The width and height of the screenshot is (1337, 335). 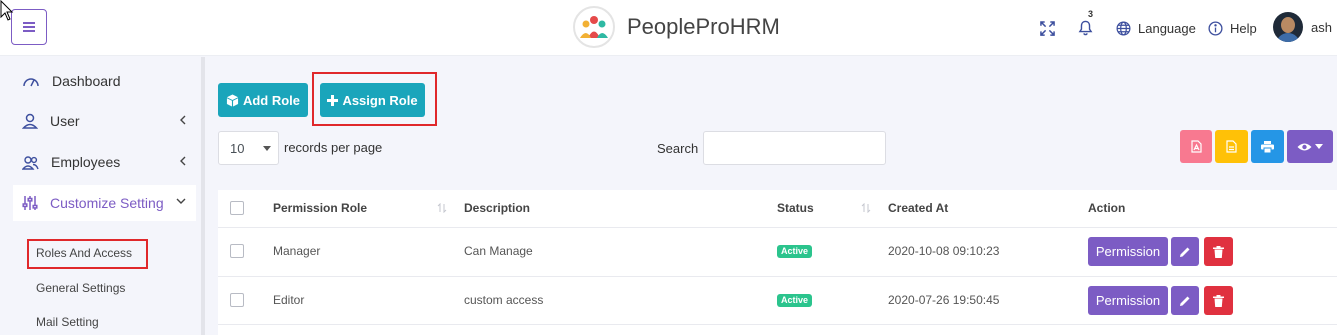 I want to click on cell-description: custom access, so click(x=504, y=300).